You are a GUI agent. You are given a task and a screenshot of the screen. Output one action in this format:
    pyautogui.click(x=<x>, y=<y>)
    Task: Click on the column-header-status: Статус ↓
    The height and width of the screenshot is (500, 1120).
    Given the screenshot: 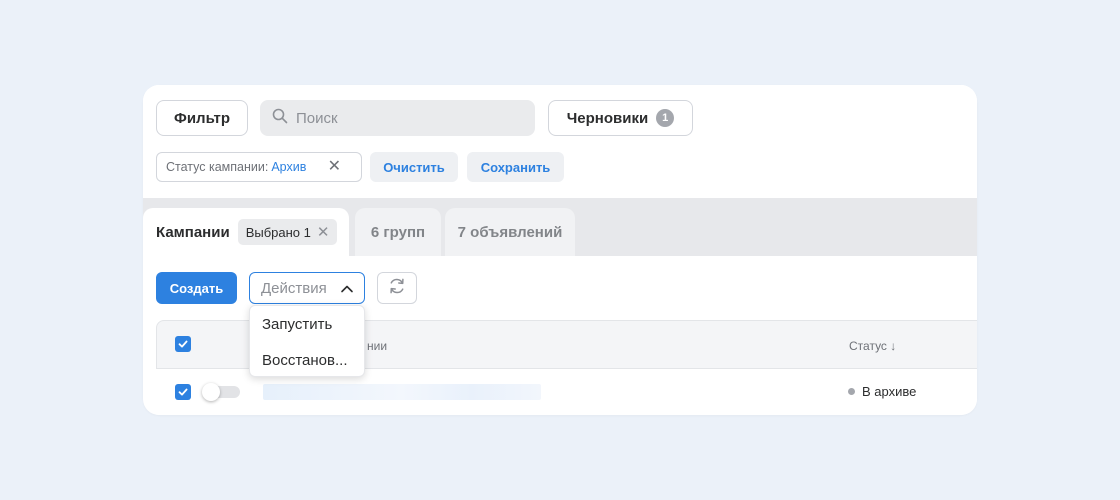 What is the action you would take?
    pyautogui.click(x=872, y=346)
    